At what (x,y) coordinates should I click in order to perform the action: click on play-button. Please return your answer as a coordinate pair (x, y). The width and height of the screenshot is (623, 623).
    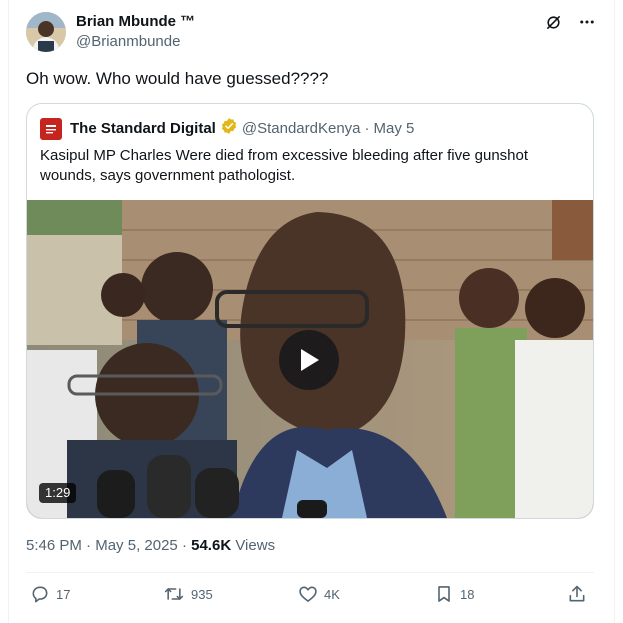
    Looking at the image, I should click on (309, 360).